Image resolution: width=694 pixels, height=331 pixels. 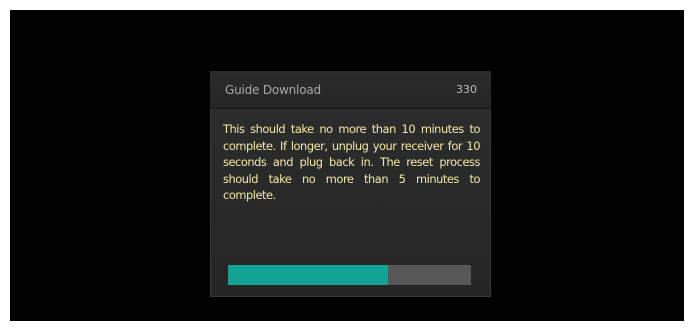 I want to click on download-progress-bar, so click(x=349, y=275).